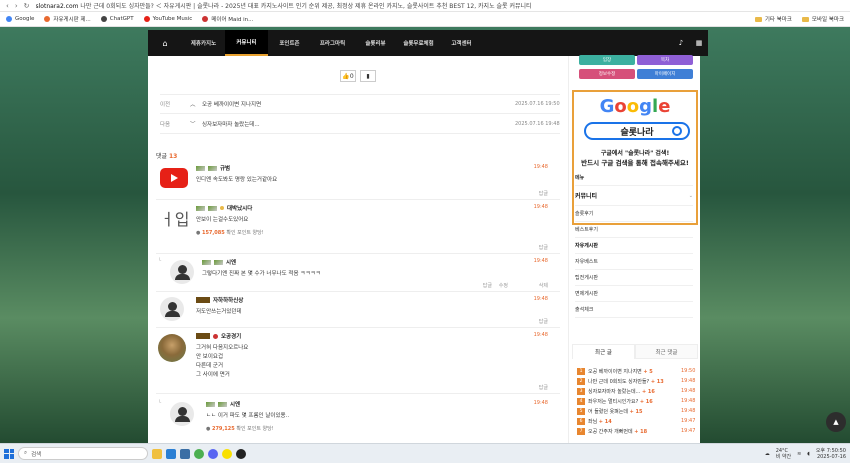 The width and height of the screenshot is (850, 463). Describe the element at coordinates (581, 381) in the screenshot. I see `rank-badge: 2` at that location.